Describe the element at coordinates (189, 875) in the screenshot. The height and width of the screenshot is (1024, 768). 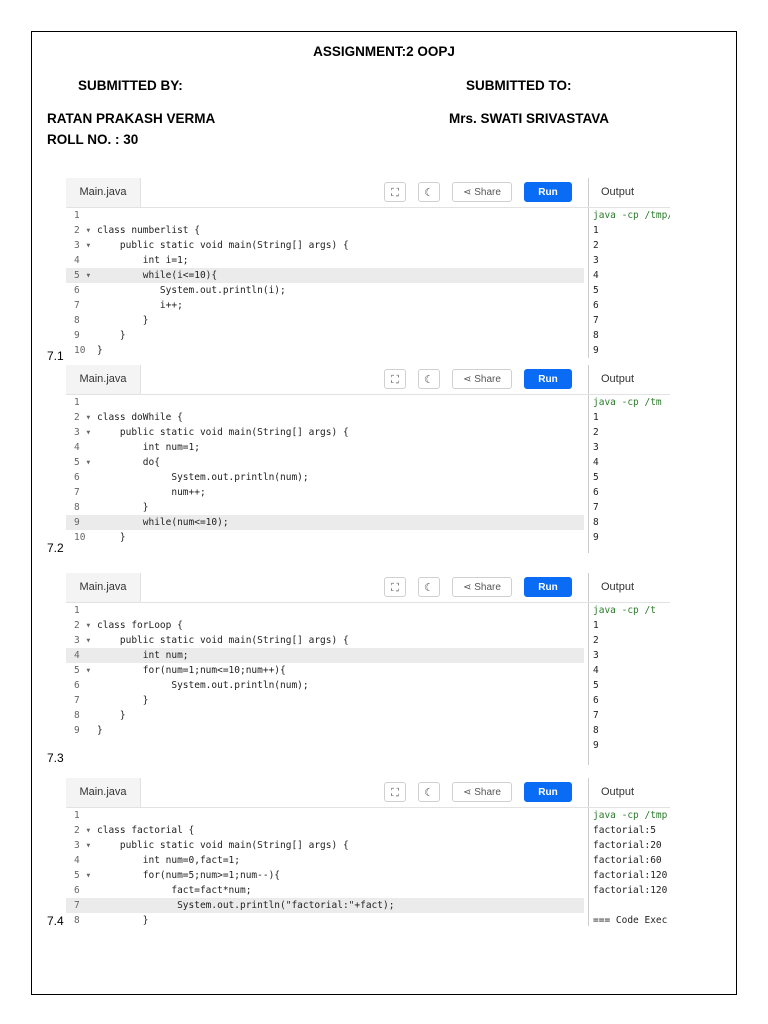
I see `line-text: for(num=5;num>=1;num--){` at that location.